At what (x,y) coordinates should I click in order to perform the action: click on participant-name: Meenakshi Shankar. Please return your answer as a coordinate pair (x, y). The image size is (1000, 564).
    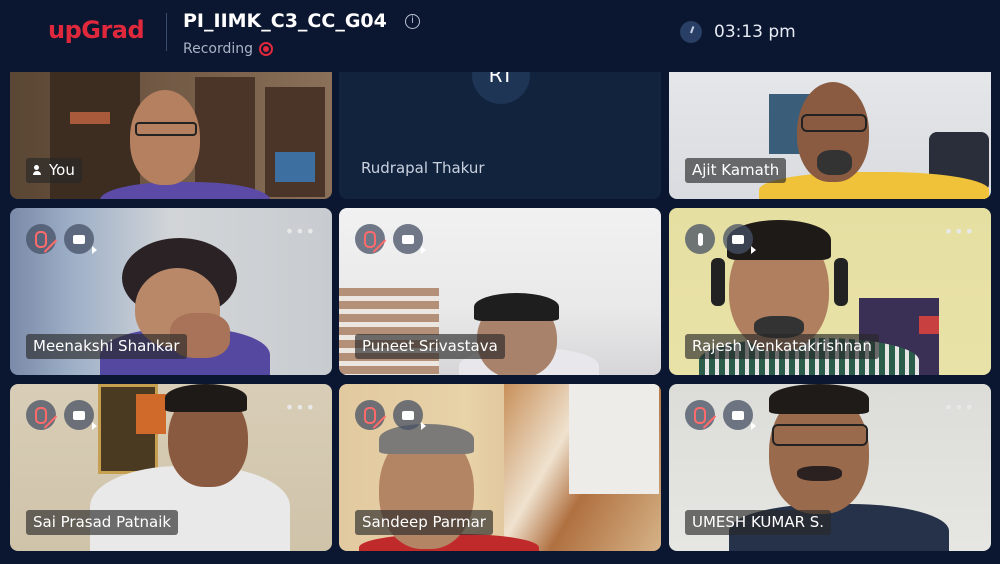
    Looking at the image, I should click on (106, 346).